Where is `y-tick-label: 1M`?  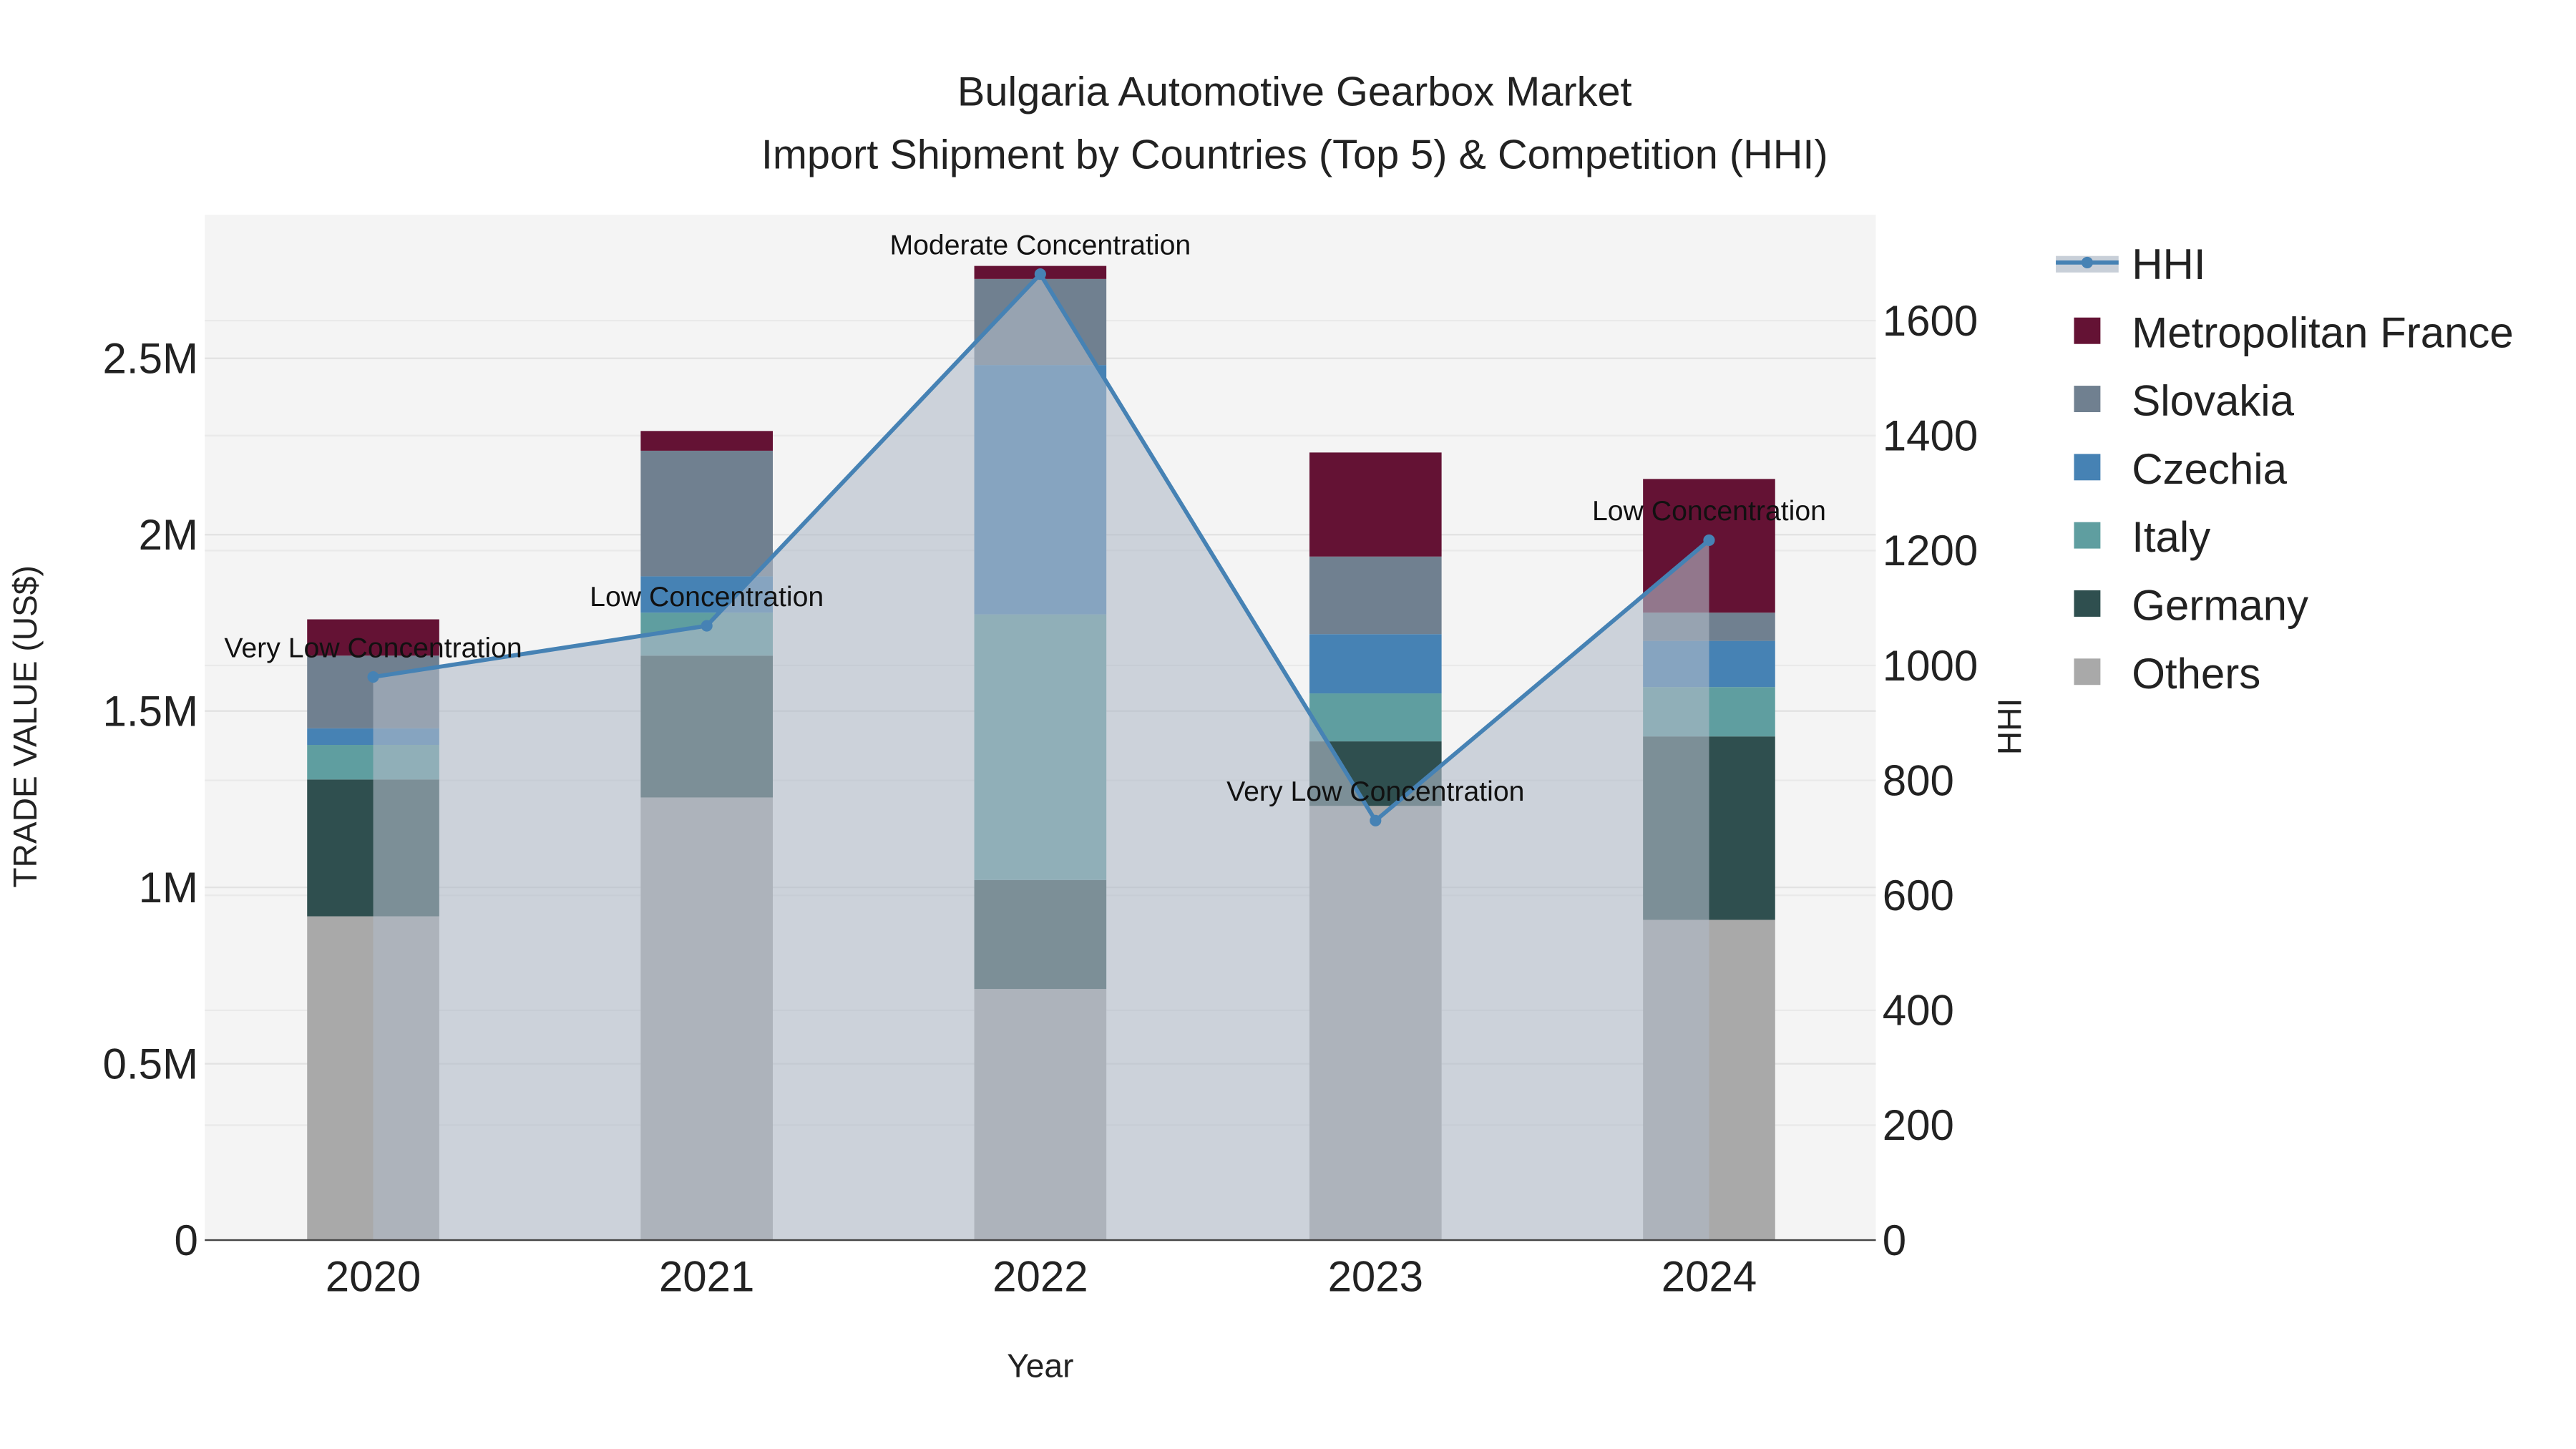
y-tick-label: 1M is located at coordinates (168, 888).